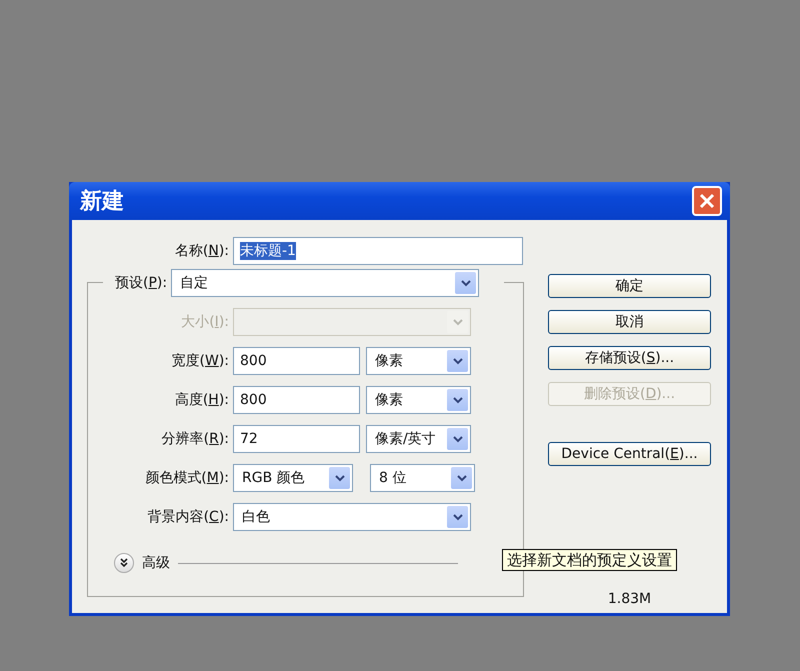 The image size is (800, 671). Describe the element at coordinates (629, 322) in the screenshot. I see `dialog-button: 取消` at that location.